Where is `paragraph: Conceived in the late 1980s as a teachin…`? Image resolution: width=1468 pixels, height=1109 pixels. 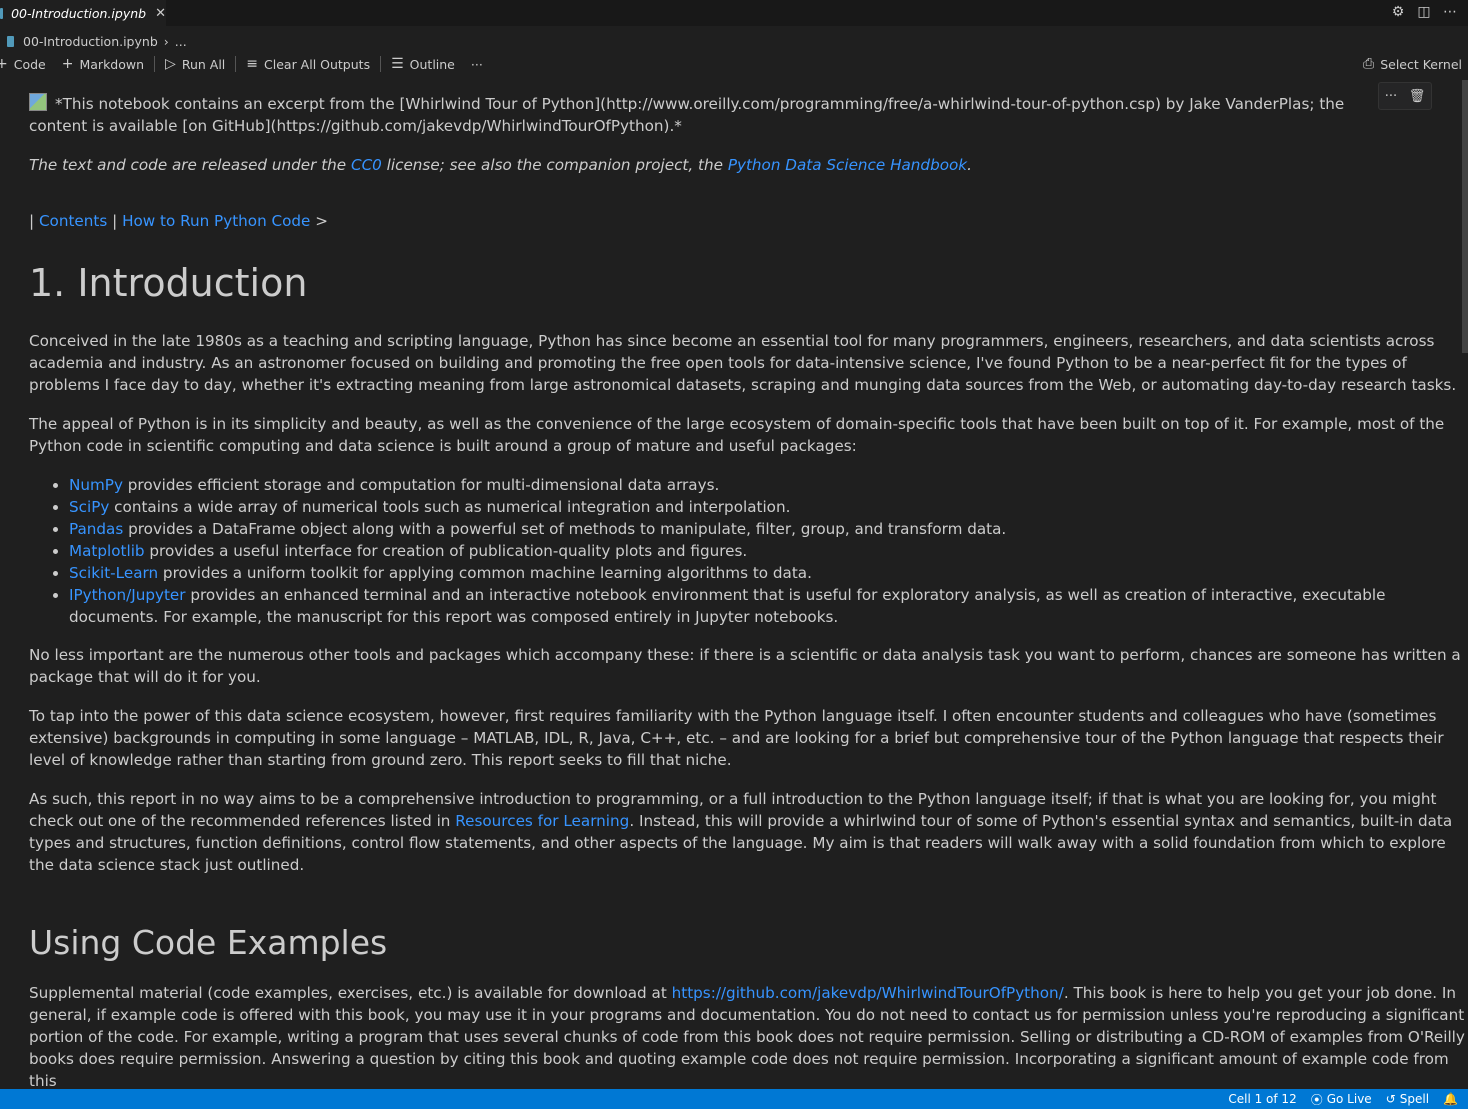 paragraph: Conceived in the late 1980s as a teachin… is located at coordinates (743, 363).